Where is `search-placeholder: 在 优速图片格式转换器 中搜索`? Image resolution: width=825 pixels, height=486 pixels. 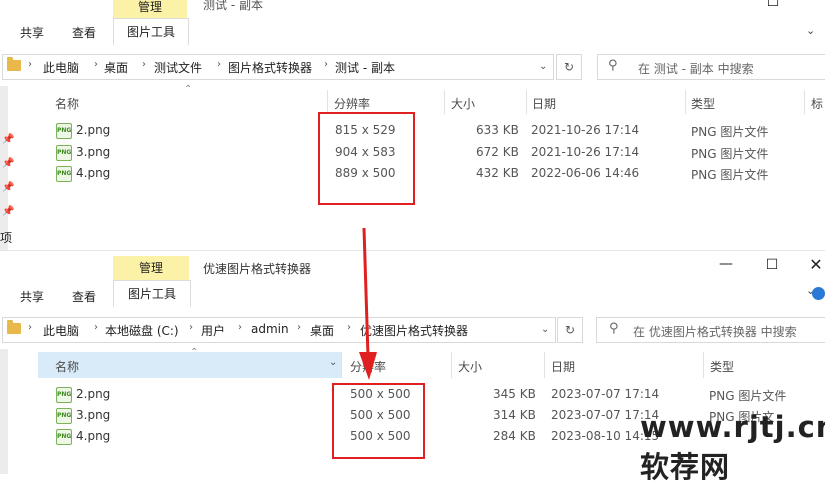 search-placeholder: 在 优速图片格式转换器 中搜索 is located at coordinates (715, 332).